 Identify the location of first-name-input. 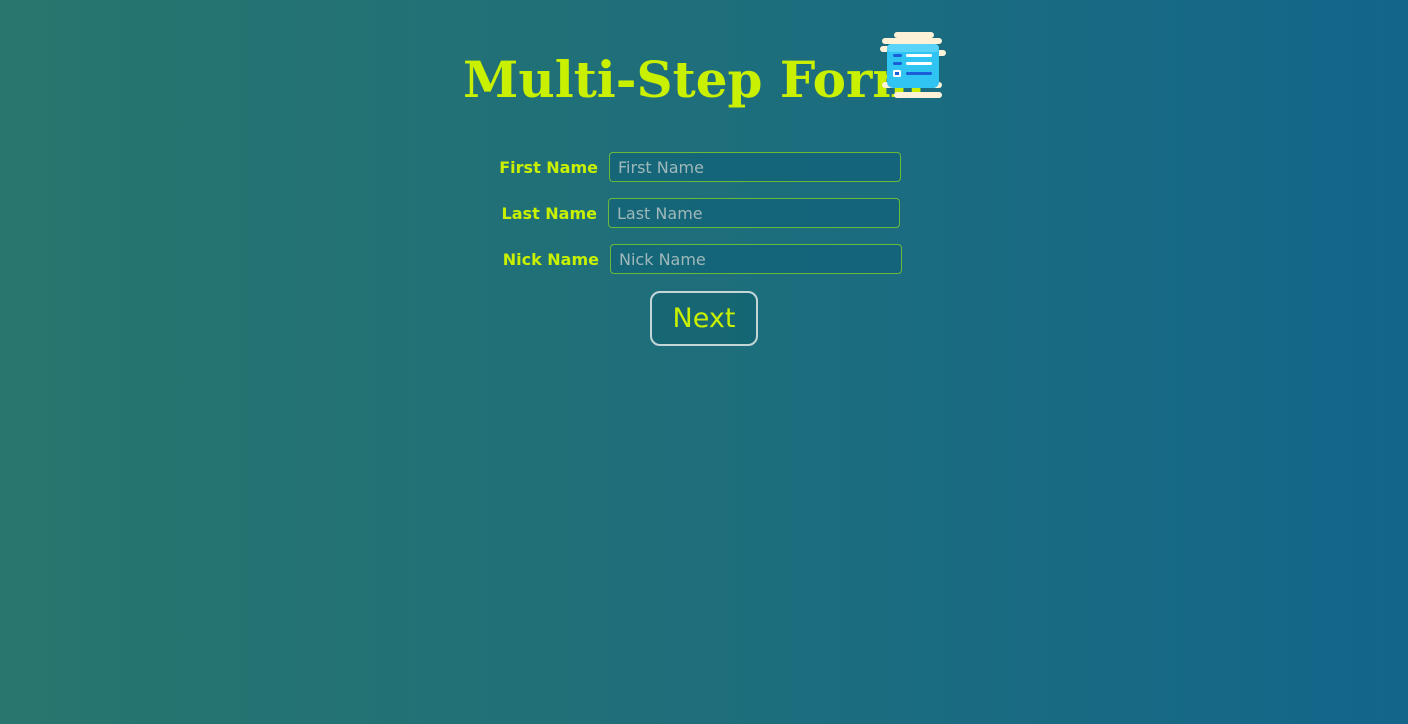
(755, 167).